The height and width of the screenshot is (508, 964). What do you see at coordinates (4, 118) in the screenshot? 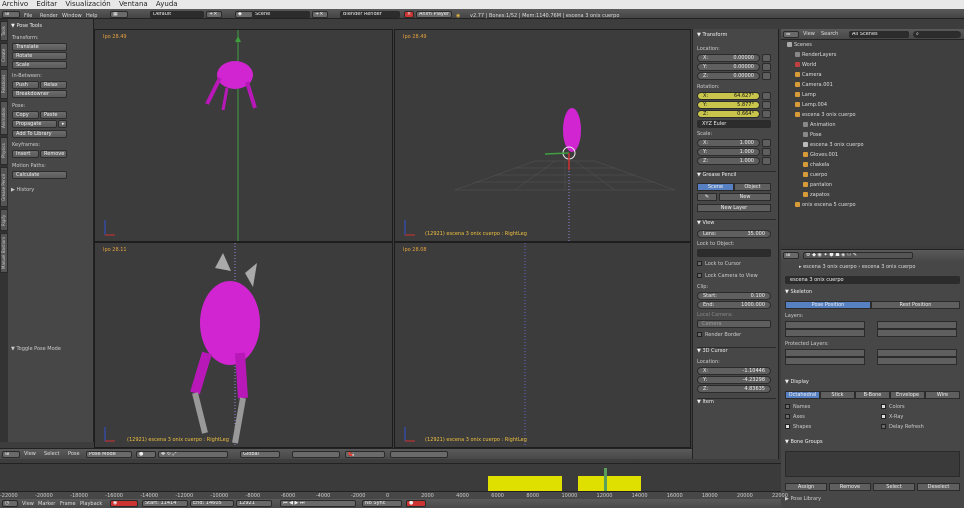
I see `tab-animation: Animation` at bounding box center [4, 118].